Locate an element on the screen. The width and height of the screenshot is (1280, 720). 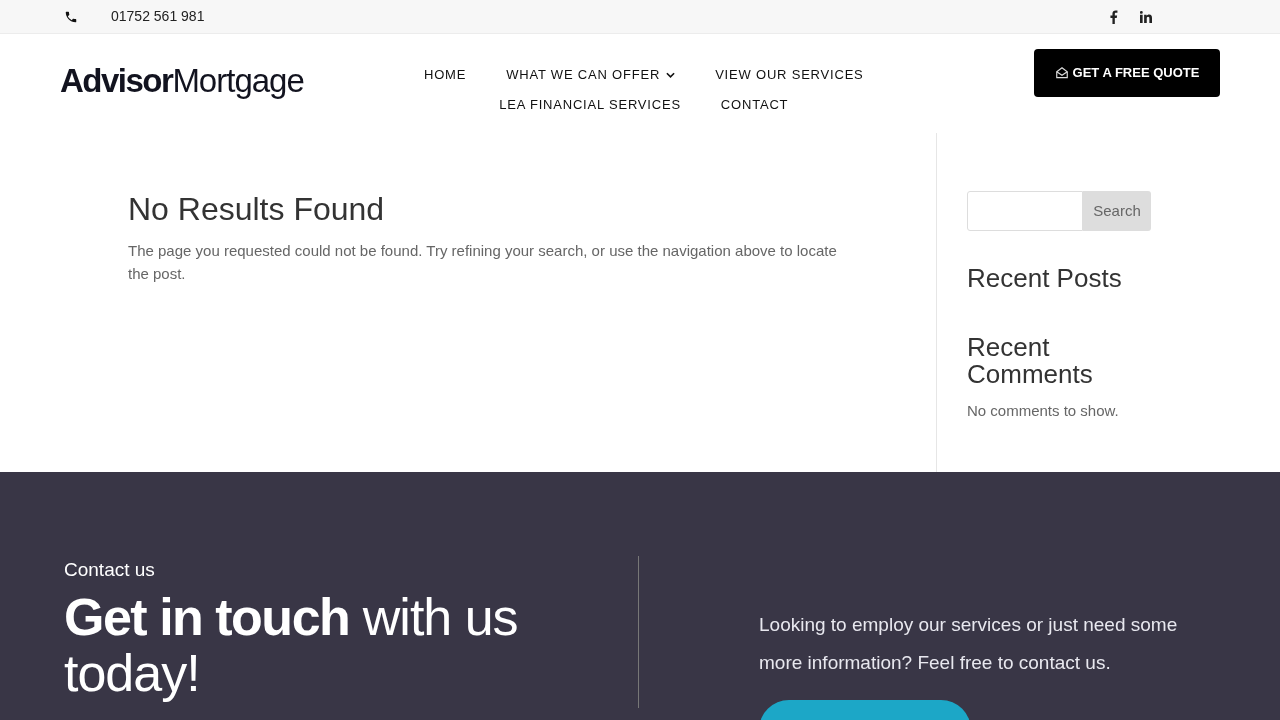
search-field is located at coordinates (1025, 211).